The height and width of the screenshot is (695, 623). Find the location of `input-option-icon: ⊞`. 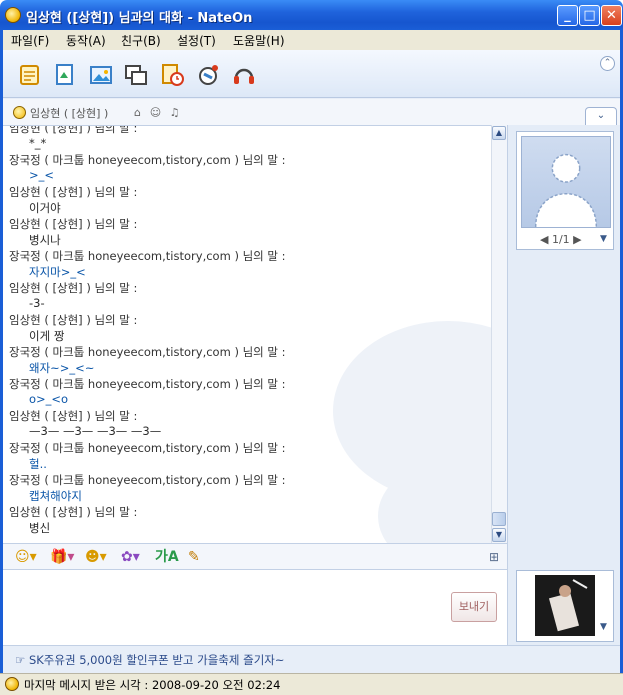

input-option-icon: ⊞ is located at coordinates (494, 557).